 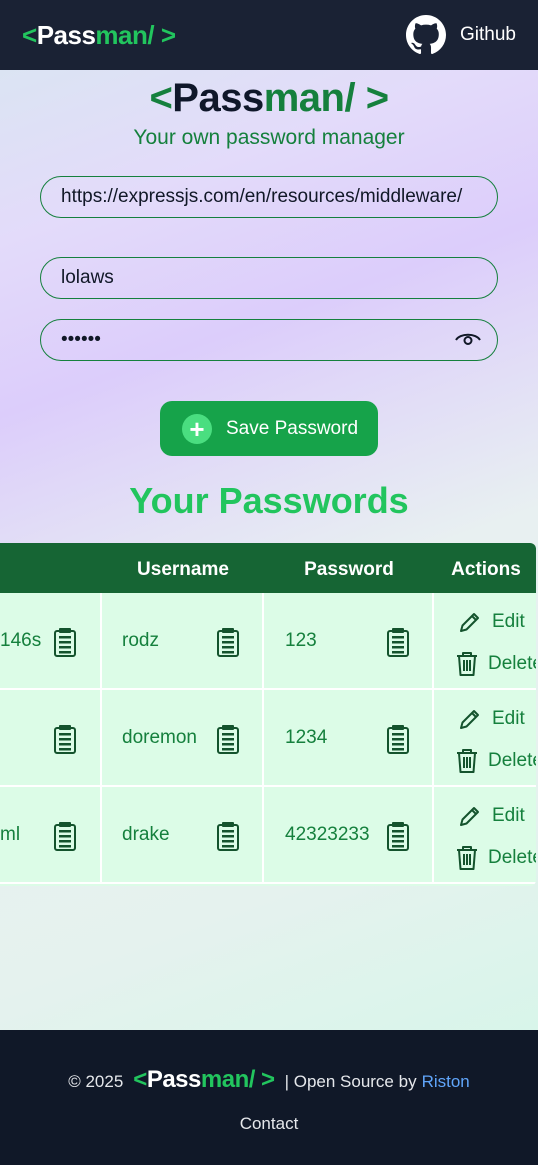 I want to click on open-source-text: | Open Source by, so click(x=350, y=1081).